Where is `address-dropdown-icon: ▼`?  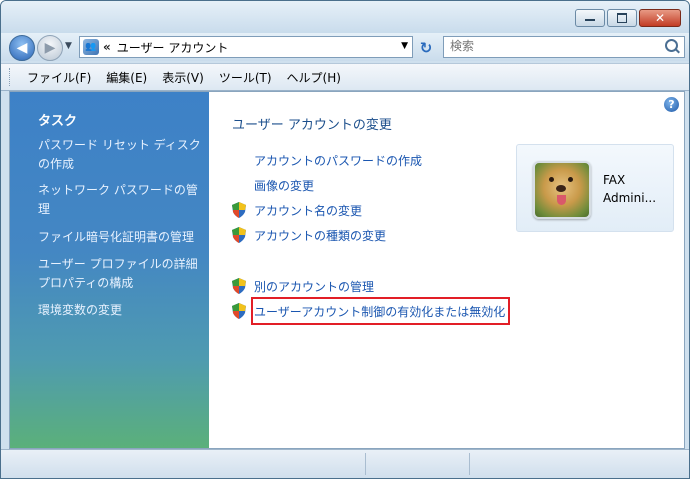 address-dropdown-icon: ▼ is located at coordinates (404, 46).